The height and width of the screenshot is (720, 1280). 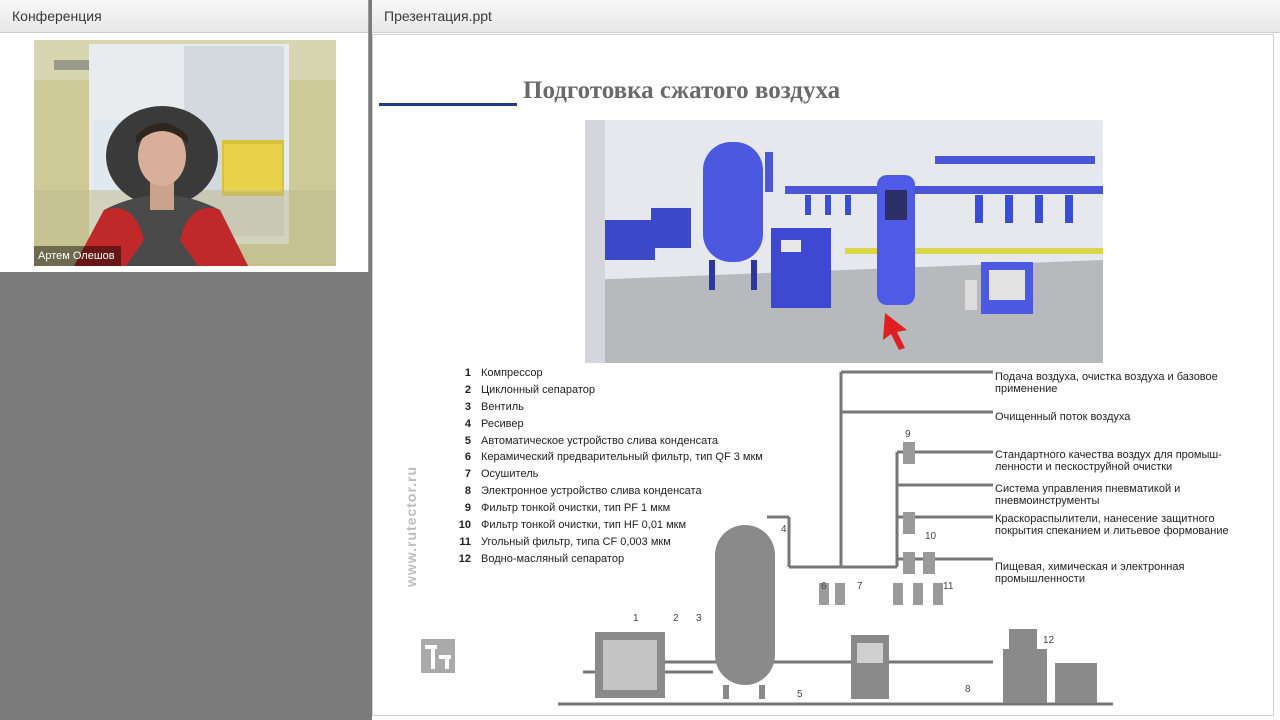 What do you see at coordinates (502, 406) in the screenshot?
I see `legend-text: Вентиль` at bounding box center [502, 406].